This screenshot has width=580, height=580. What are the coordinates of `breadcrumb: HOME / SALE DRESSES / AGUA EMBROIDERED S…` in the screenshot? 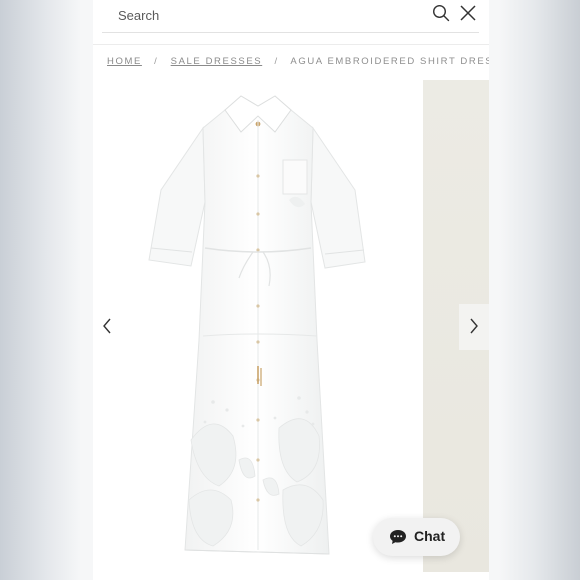 It's located at (298, 63).